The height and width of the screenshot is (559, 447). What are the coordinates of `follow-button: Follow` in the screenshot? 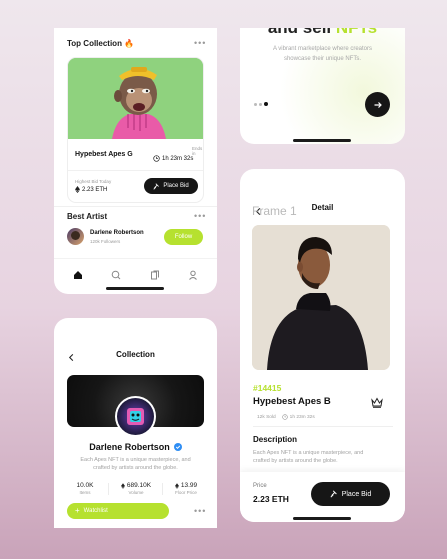 It's located at (183, 237).